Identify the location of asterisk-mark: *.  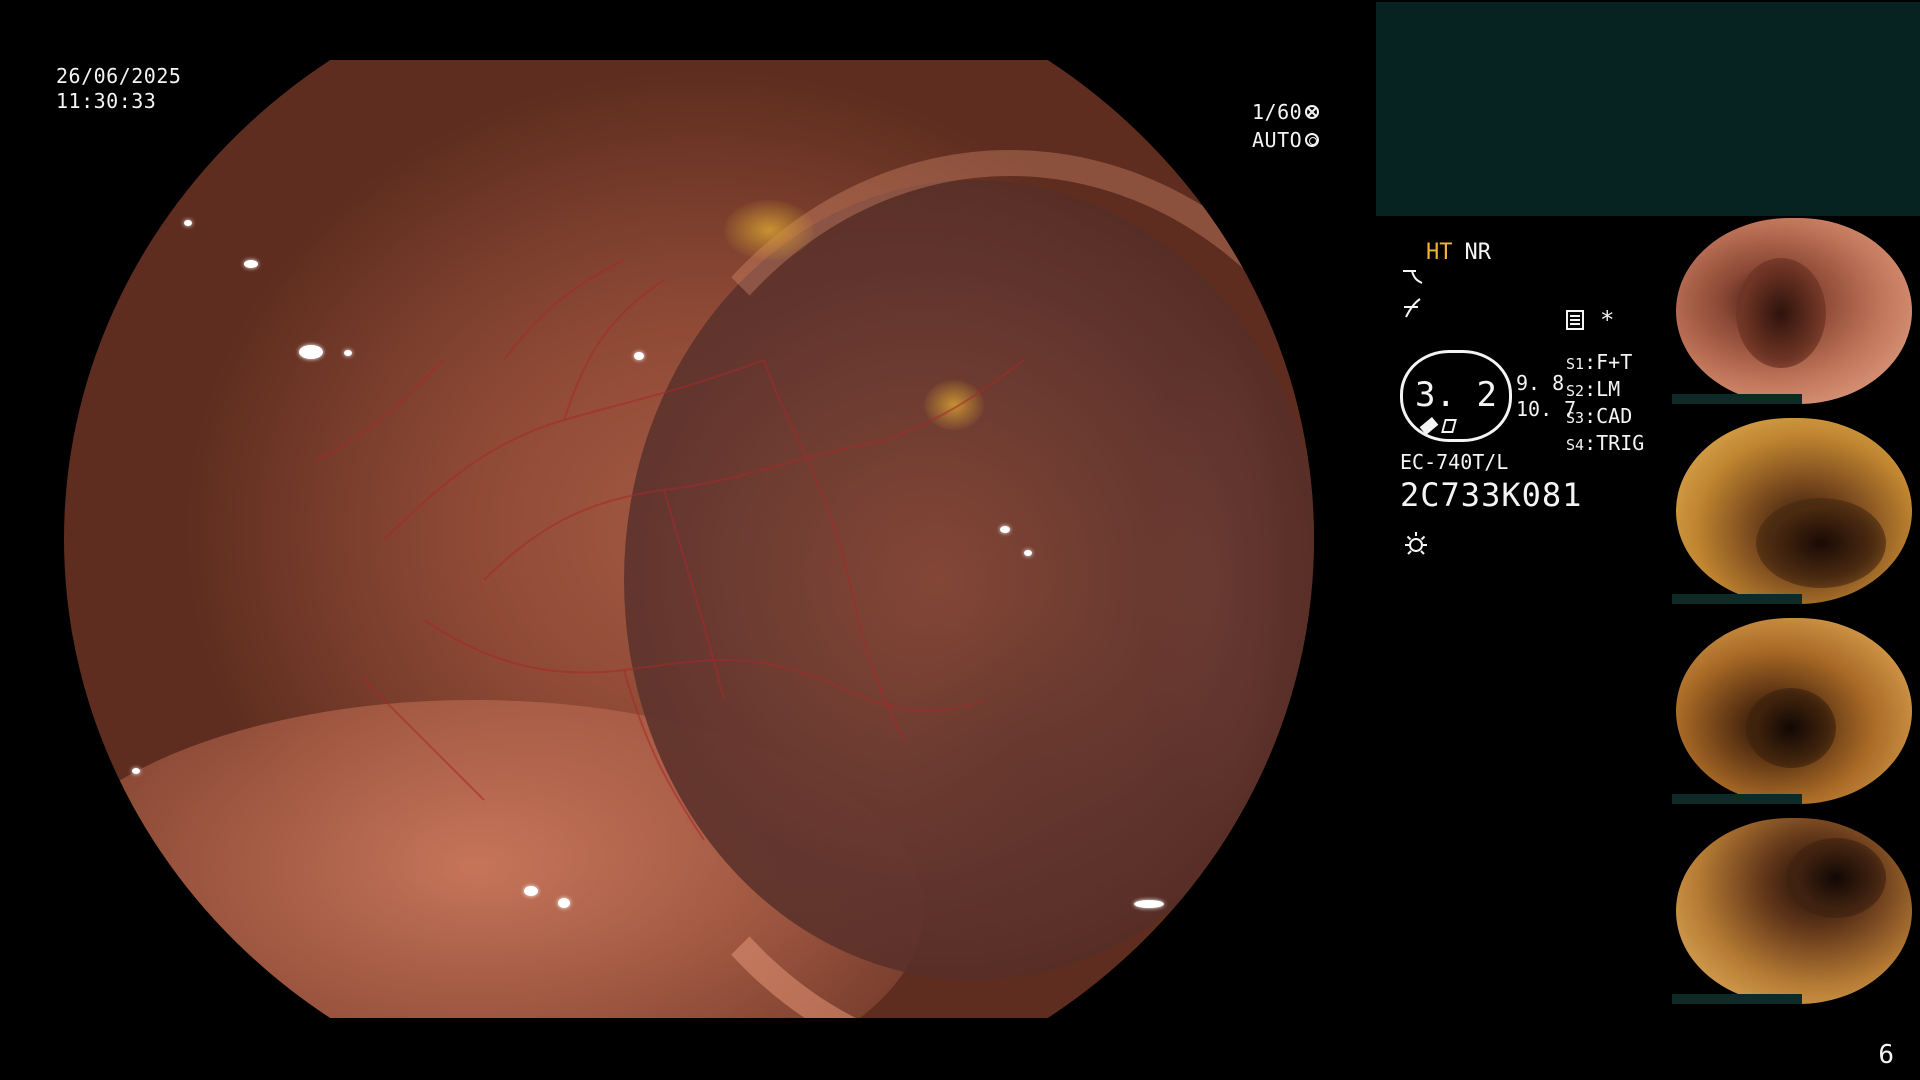
(1607, 320).